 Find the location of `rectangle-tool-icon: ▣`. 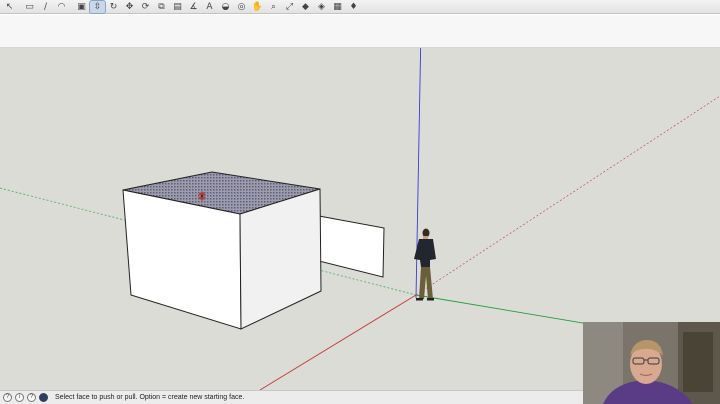

rectangle-tool-icon: ▣ is located at coordinates (81, 7).